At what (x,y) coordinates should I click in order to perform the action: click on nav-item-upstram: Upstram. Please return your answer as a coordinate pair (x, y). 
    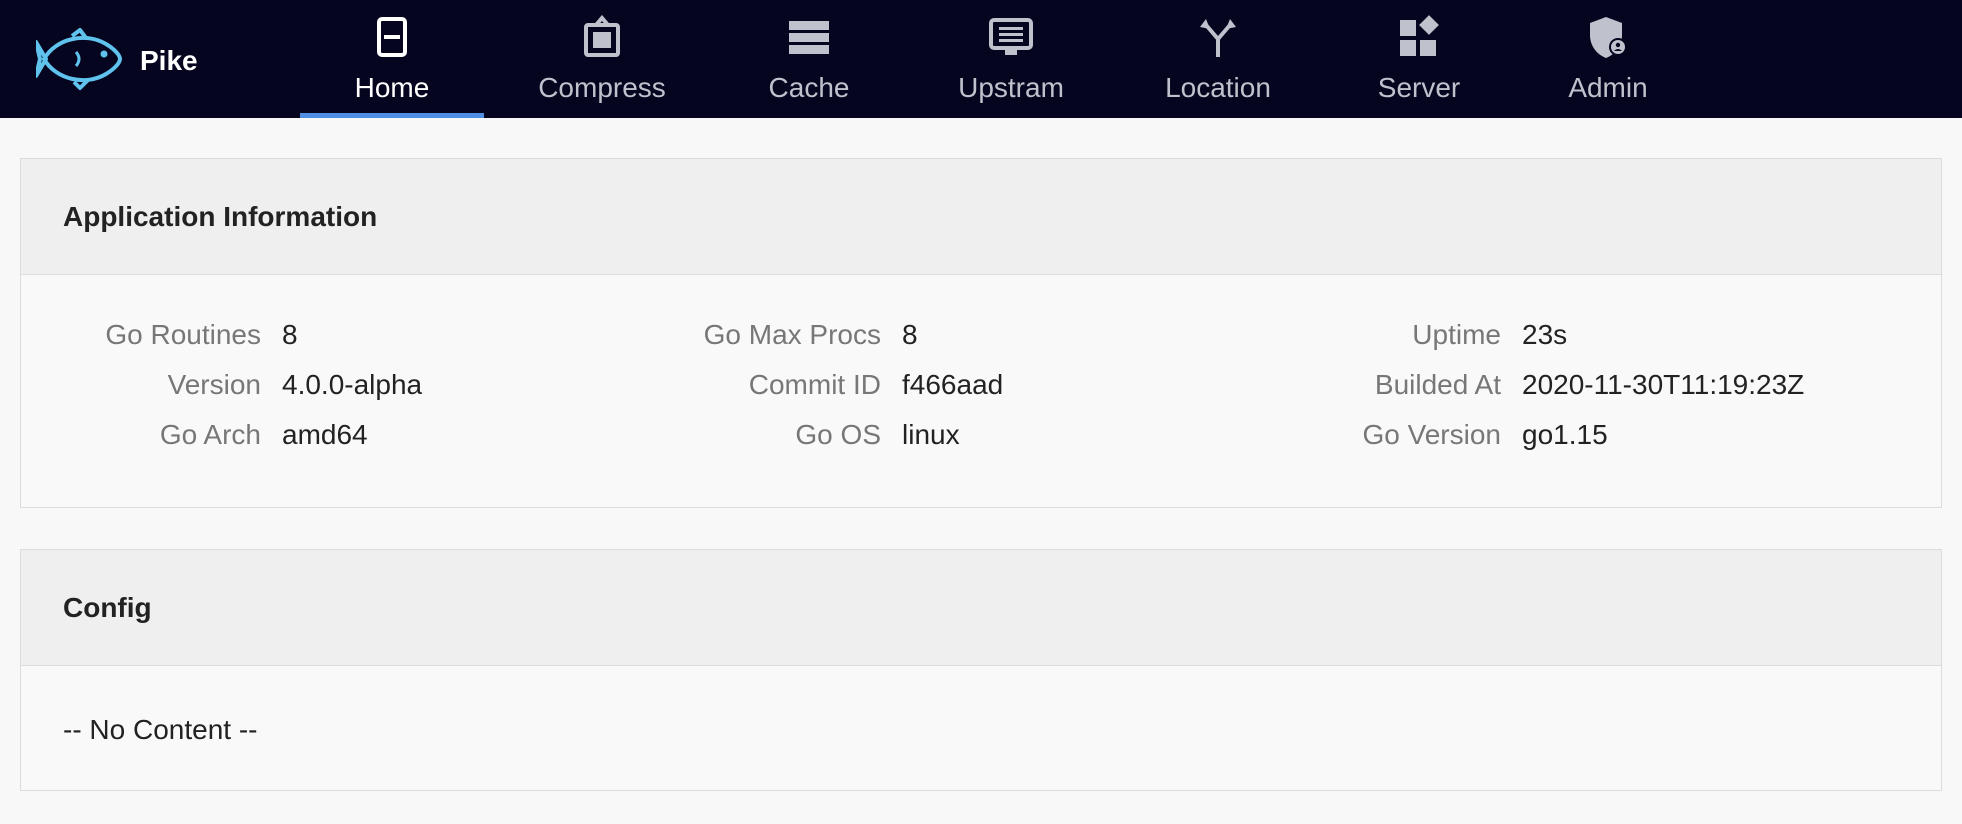
    Looking at the image, I should click on (1011, 59).